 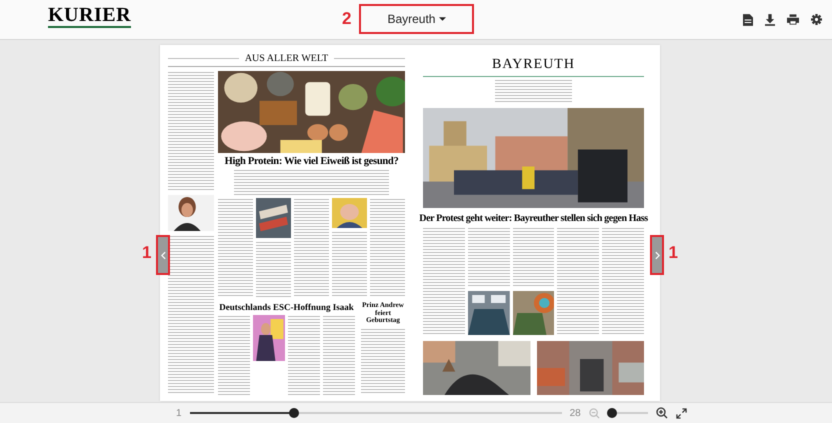 I want to click on fullscreen-icon, so click(x=681, y=413).